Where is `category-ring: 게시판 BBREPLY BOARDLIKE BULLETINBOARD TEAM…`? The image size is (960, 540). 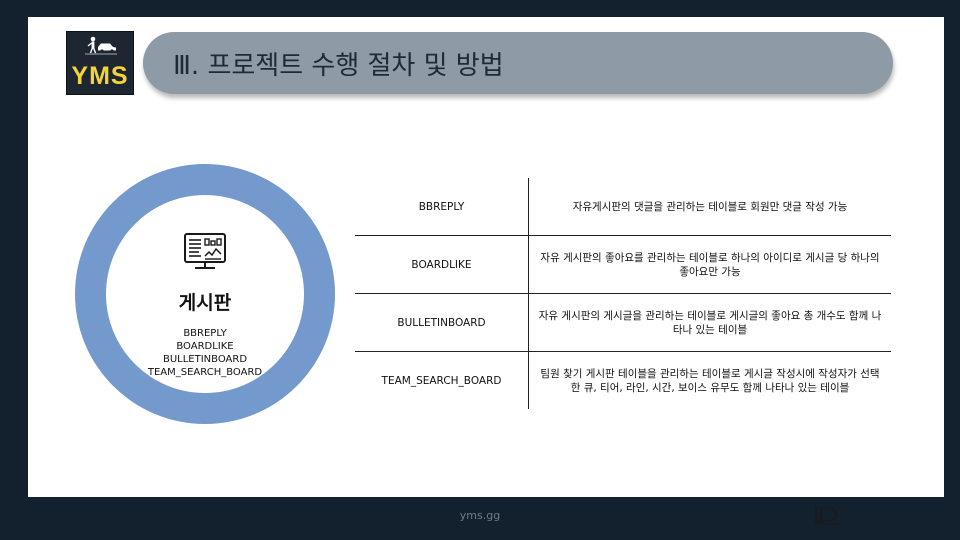 category-ring: 게시판 BBREPLY BOARDLIKE BULLETINBOARD TEAM… is located at coordinates (205, 294).